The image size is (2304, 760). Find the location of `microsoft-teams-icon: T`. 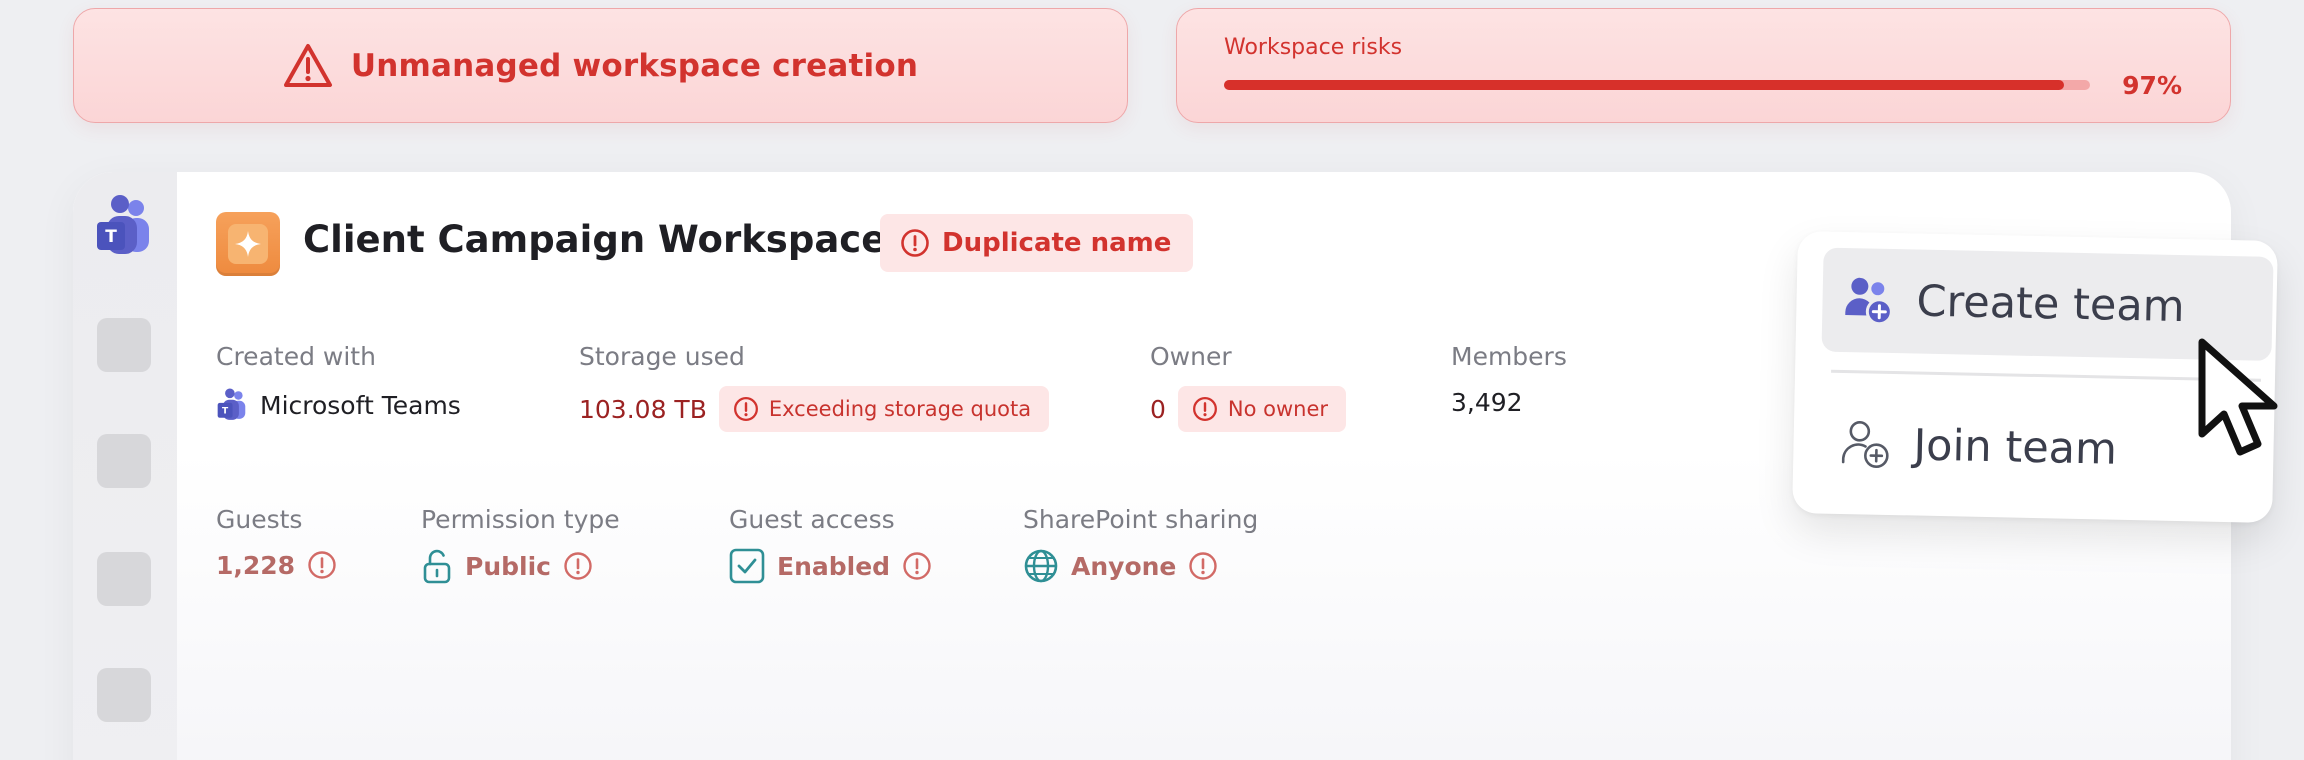

microsoft-teams-icon: T is located at coordinates (231, 404).